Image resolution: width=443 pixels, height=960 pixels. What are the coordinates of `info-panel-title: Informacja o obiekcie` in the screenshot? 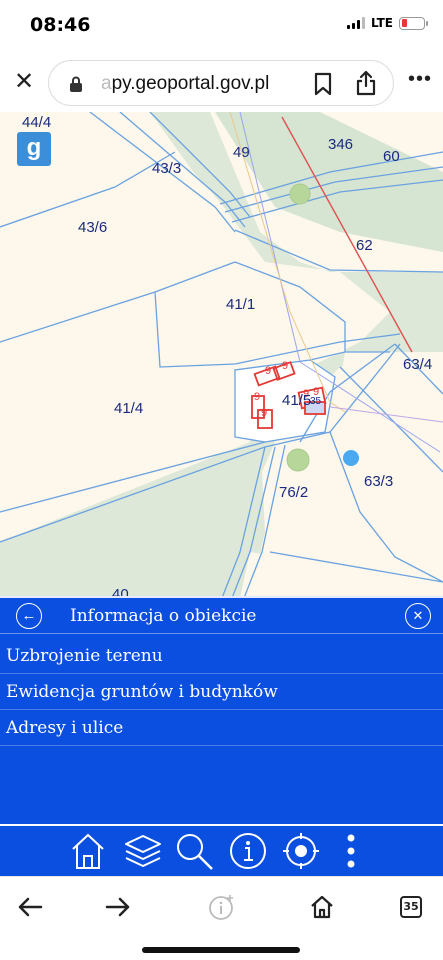 It's located at (163, 616).